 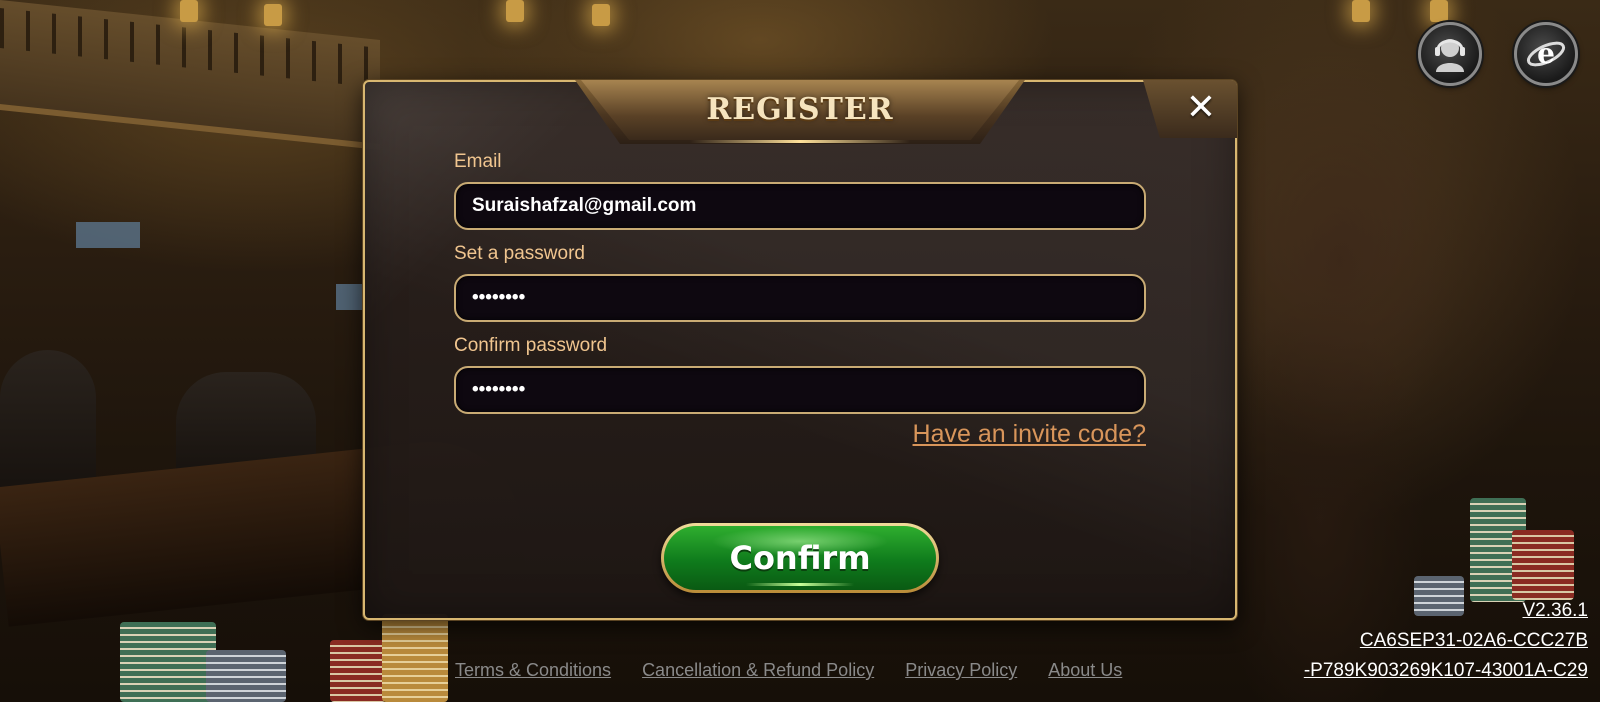 I want to click on confirm-password-label: Confirm password, so click(x=531, y=345).